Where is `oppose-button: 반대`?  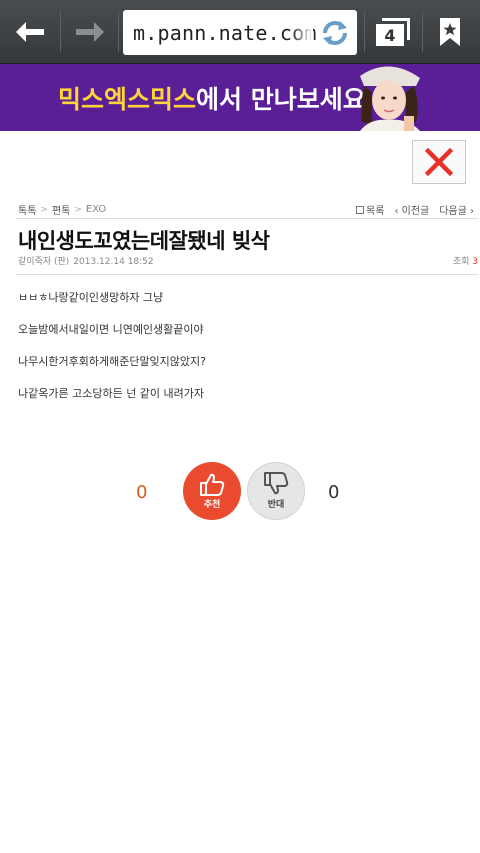 oppose-button: 반대 is located at coordinates (276, 491).